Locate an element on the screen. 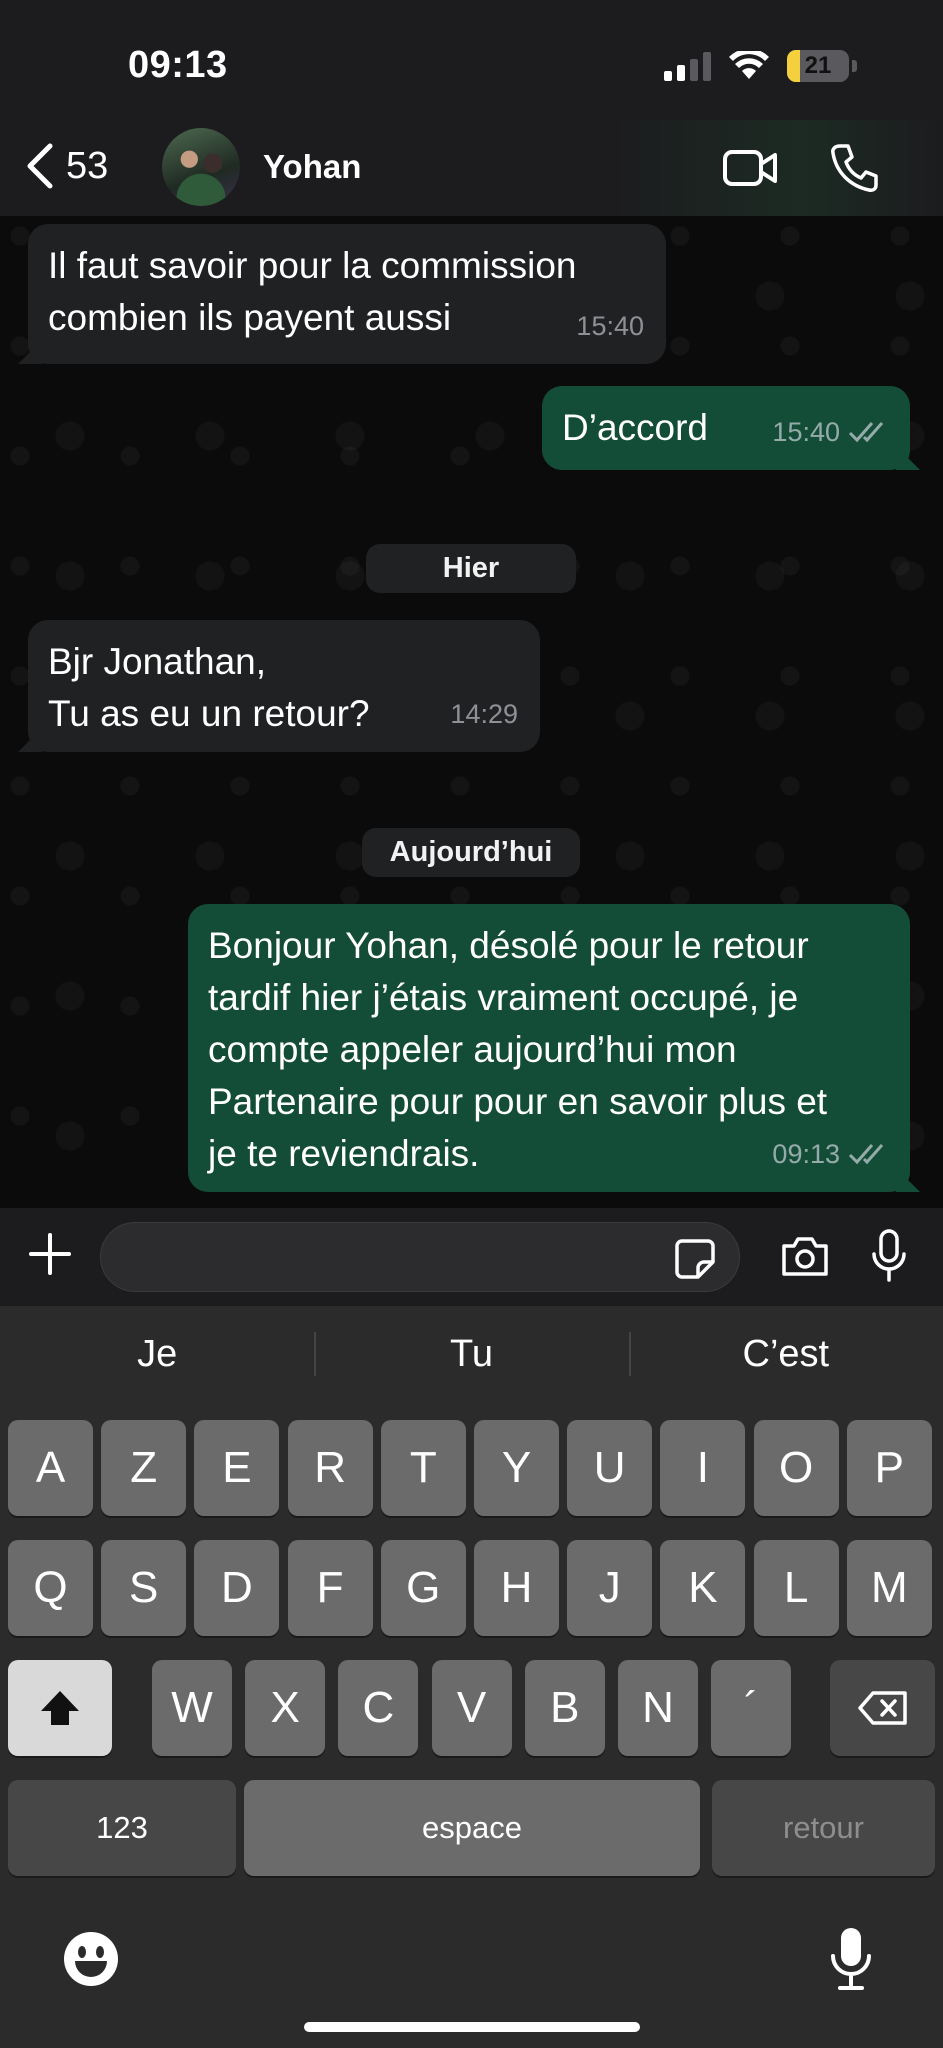 Image resolution: width=943 pixels, height=2048 pixels. key-g: G is located at coordinates (423, 1588).